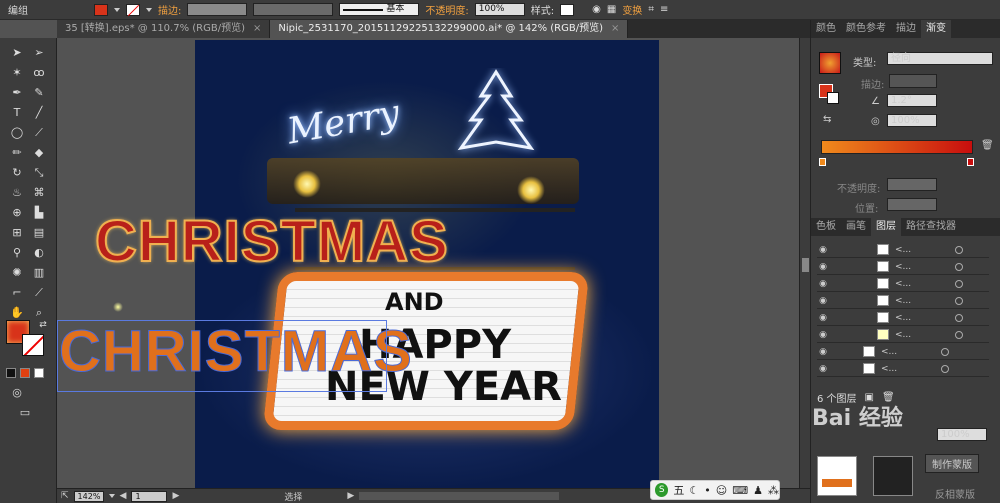 The width and height of the screenshot is (1000, 503). What do you see at coordinates (664, 9) in the screenshot?
I see `panel-menu-icon: ≡` at bounding box center [664, 9].